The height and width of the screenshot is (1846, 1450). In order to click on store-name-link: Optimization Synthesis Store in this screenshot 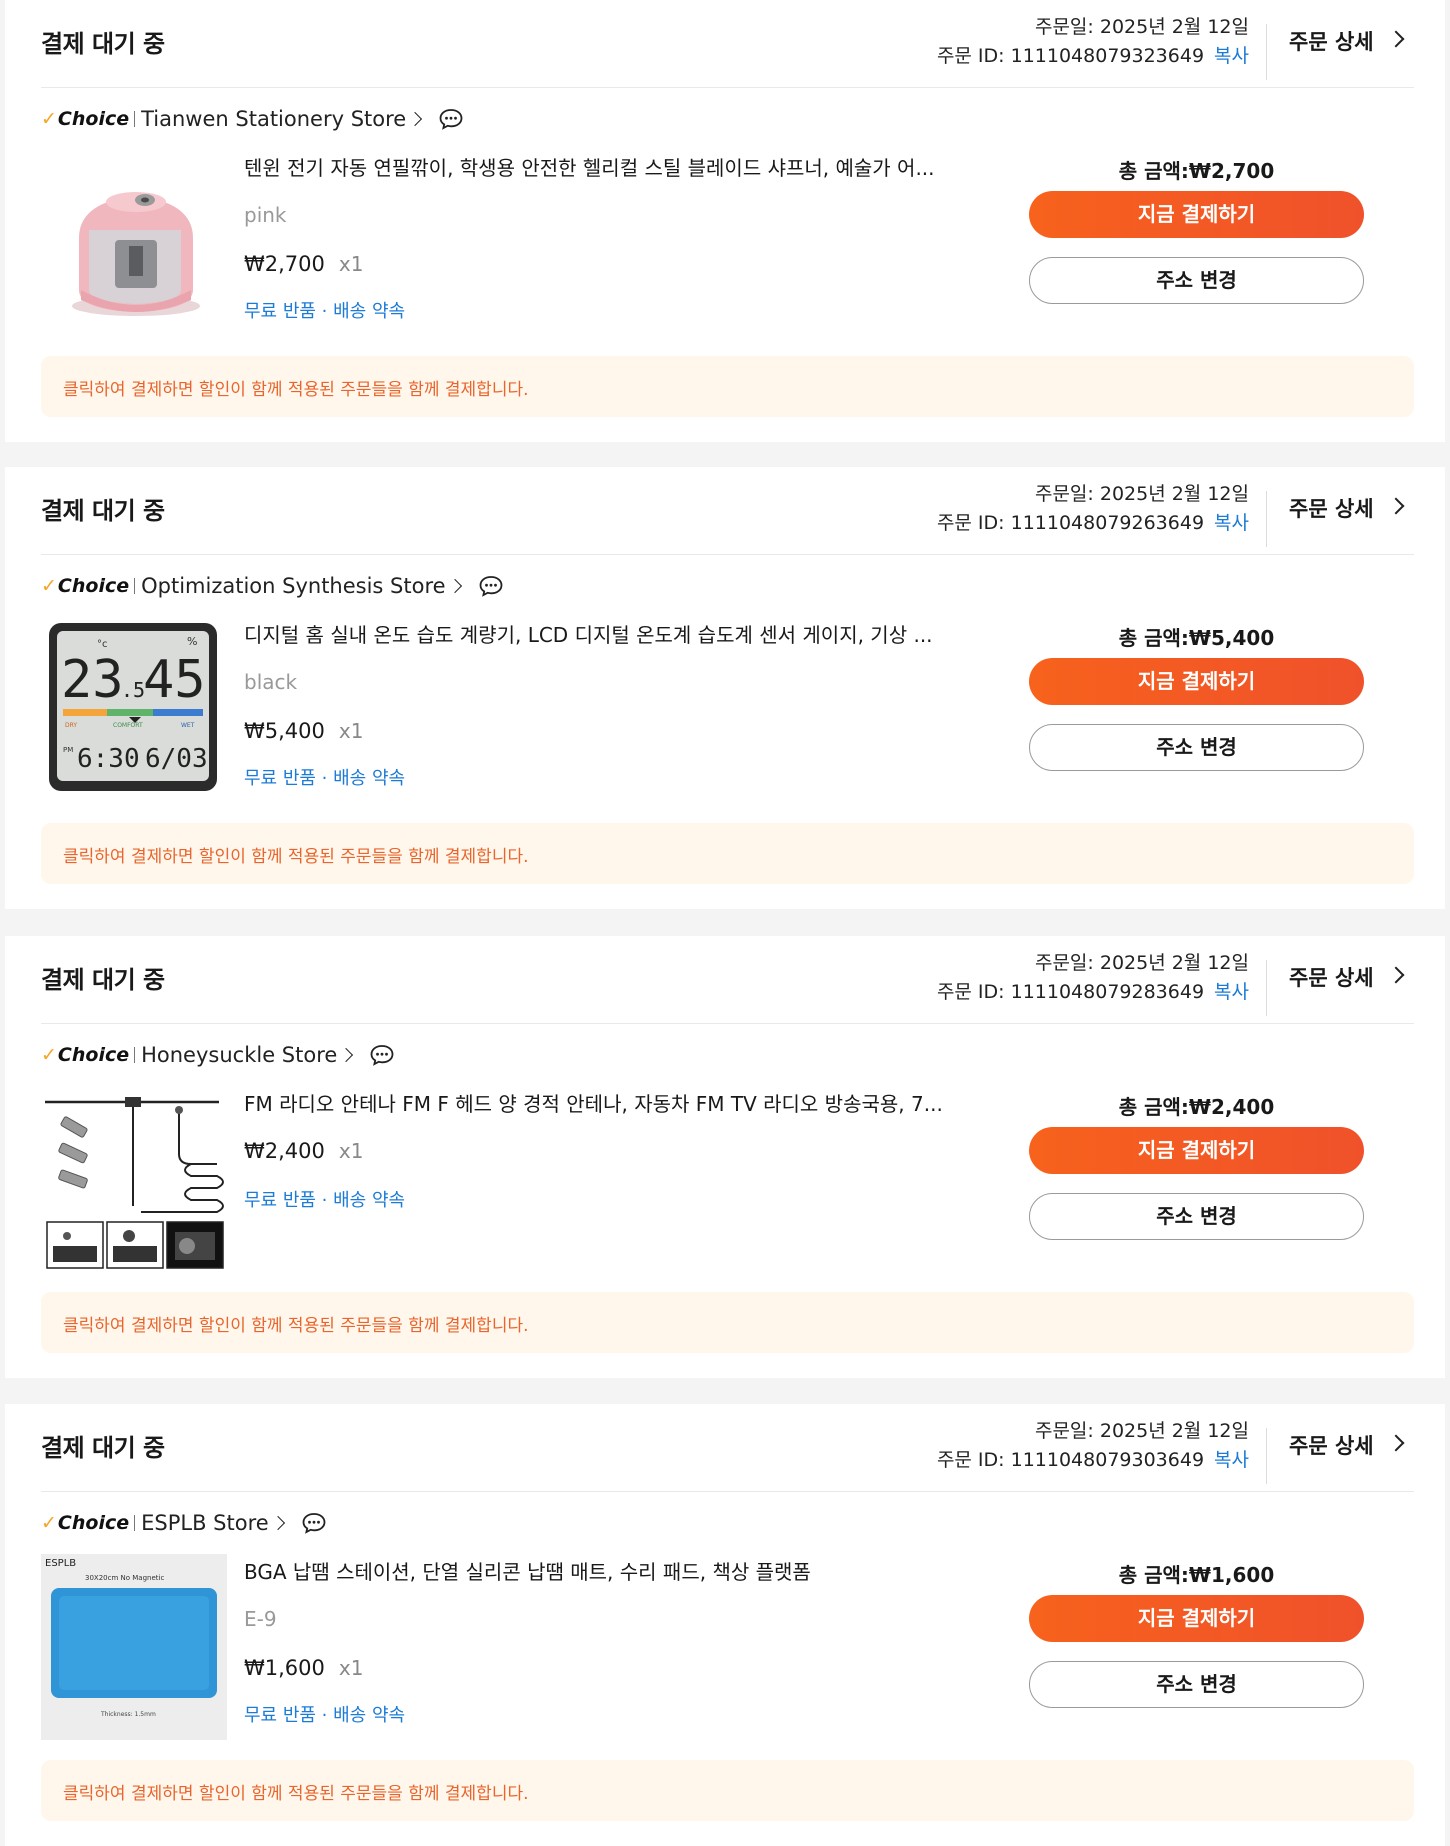, I will do `click(293, 586)`.